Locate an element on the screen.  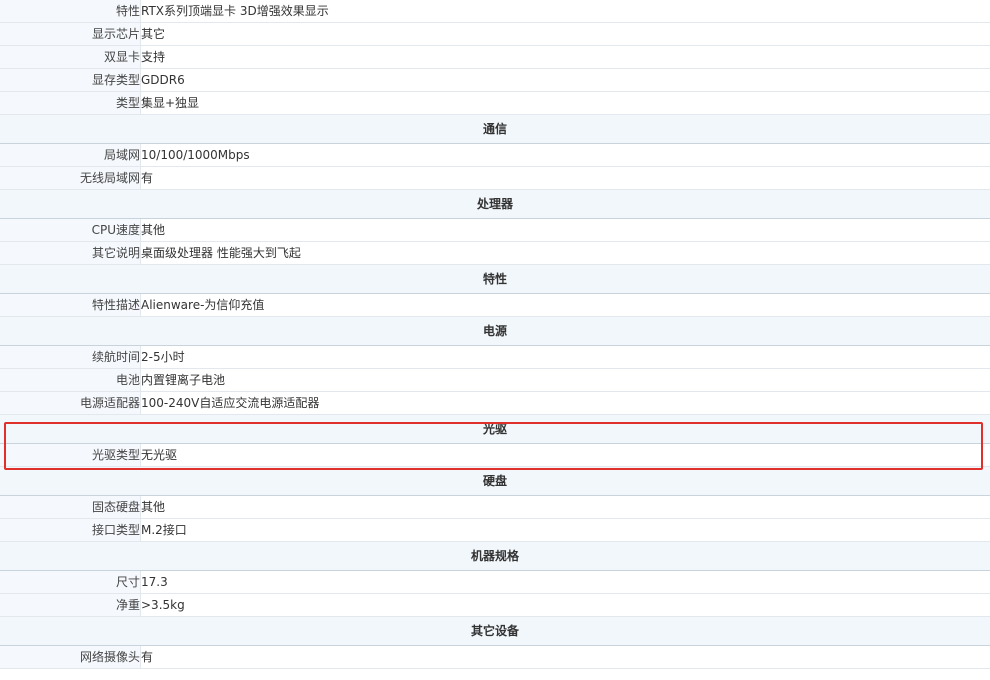
spec-value: Alienware-为信仰充值 is located at coordinates (565, 305).